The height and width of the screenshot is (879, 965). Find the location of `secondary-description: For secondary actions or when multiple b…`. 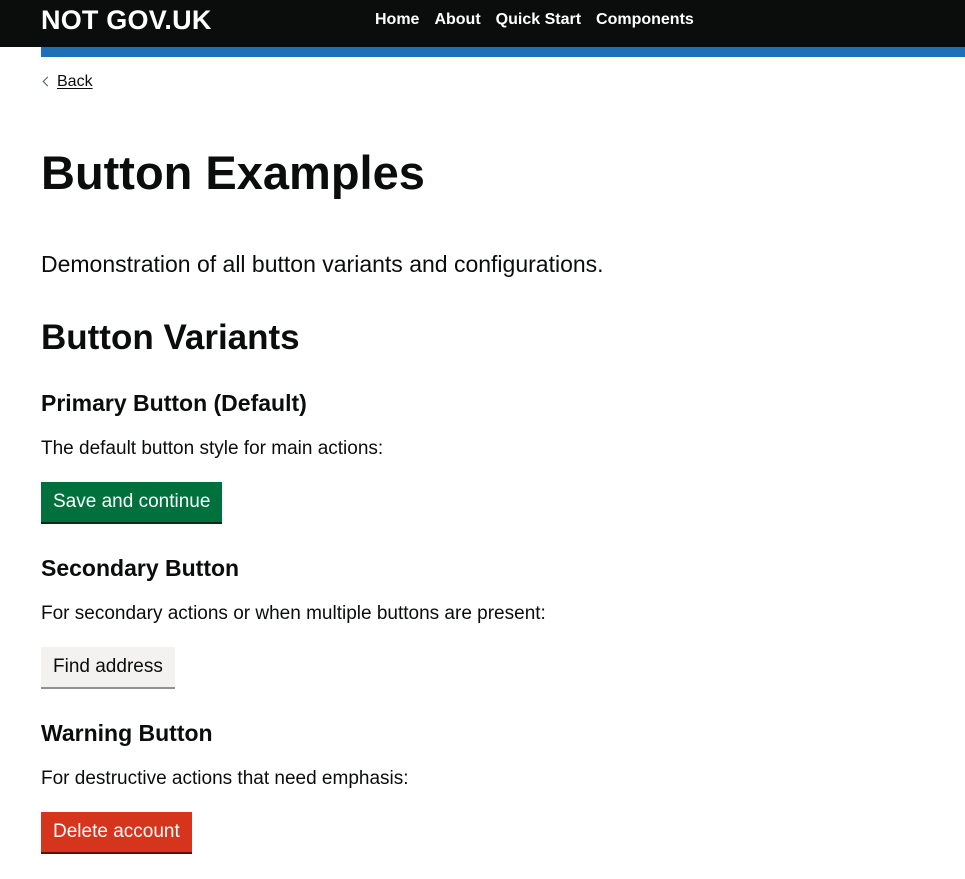

secondary-description: For secondary actions or when multiple b… is located at coordinates (293, 613).